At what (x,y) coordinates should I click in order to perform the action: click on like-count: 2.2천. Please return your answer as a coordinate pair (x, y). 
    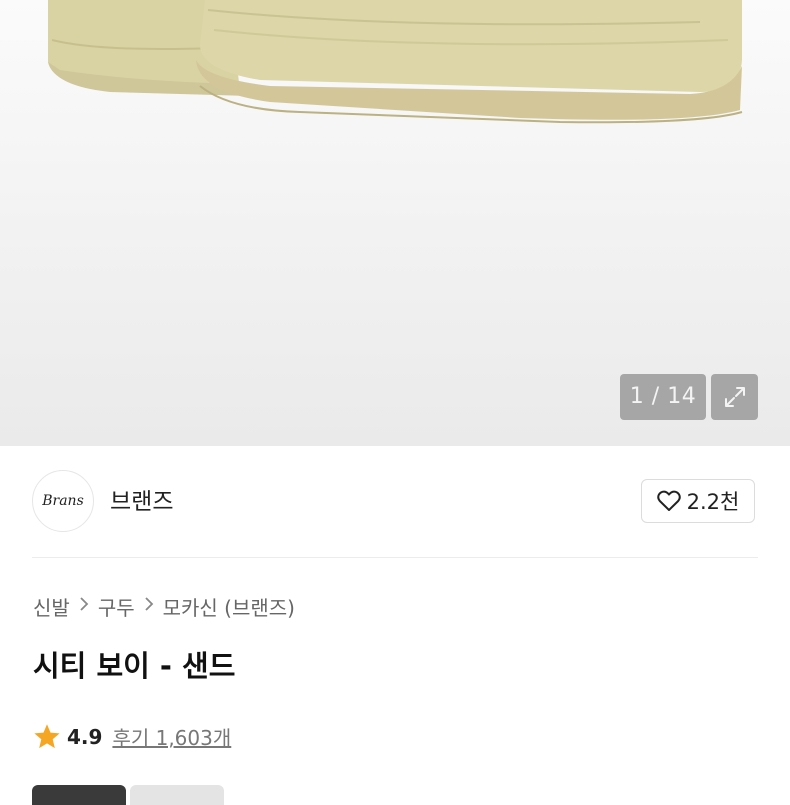
    Looking at the image, I should click on (713, 502).